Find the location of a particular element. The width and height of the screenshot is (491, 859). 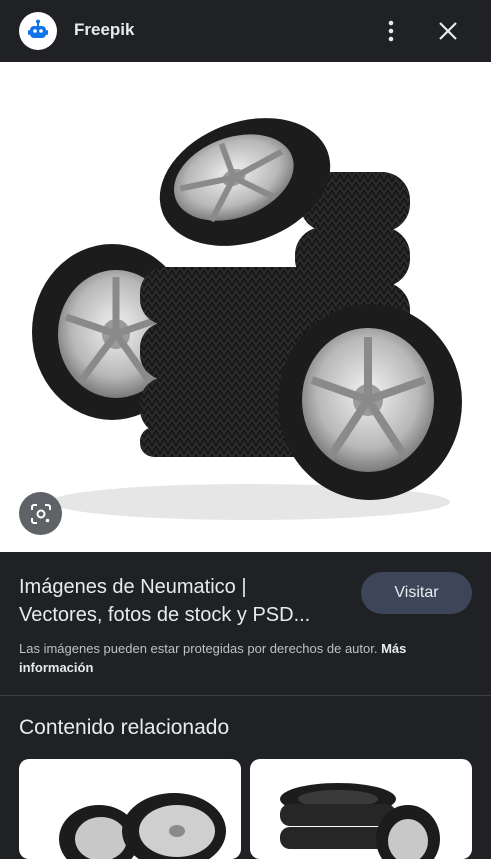

google-lens-button is located at coordinates (40, 513).